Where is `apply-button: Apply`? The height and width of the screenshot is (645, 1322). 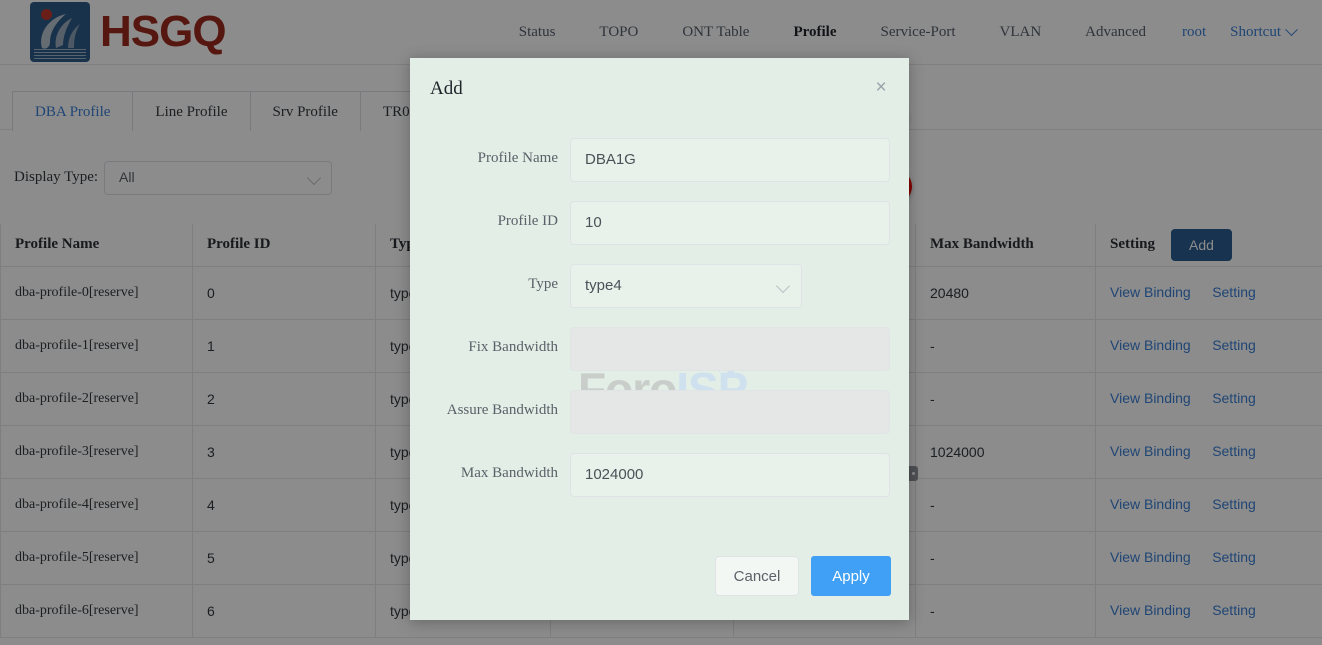 apply-button: Apply is located at coordinates (851, 576).